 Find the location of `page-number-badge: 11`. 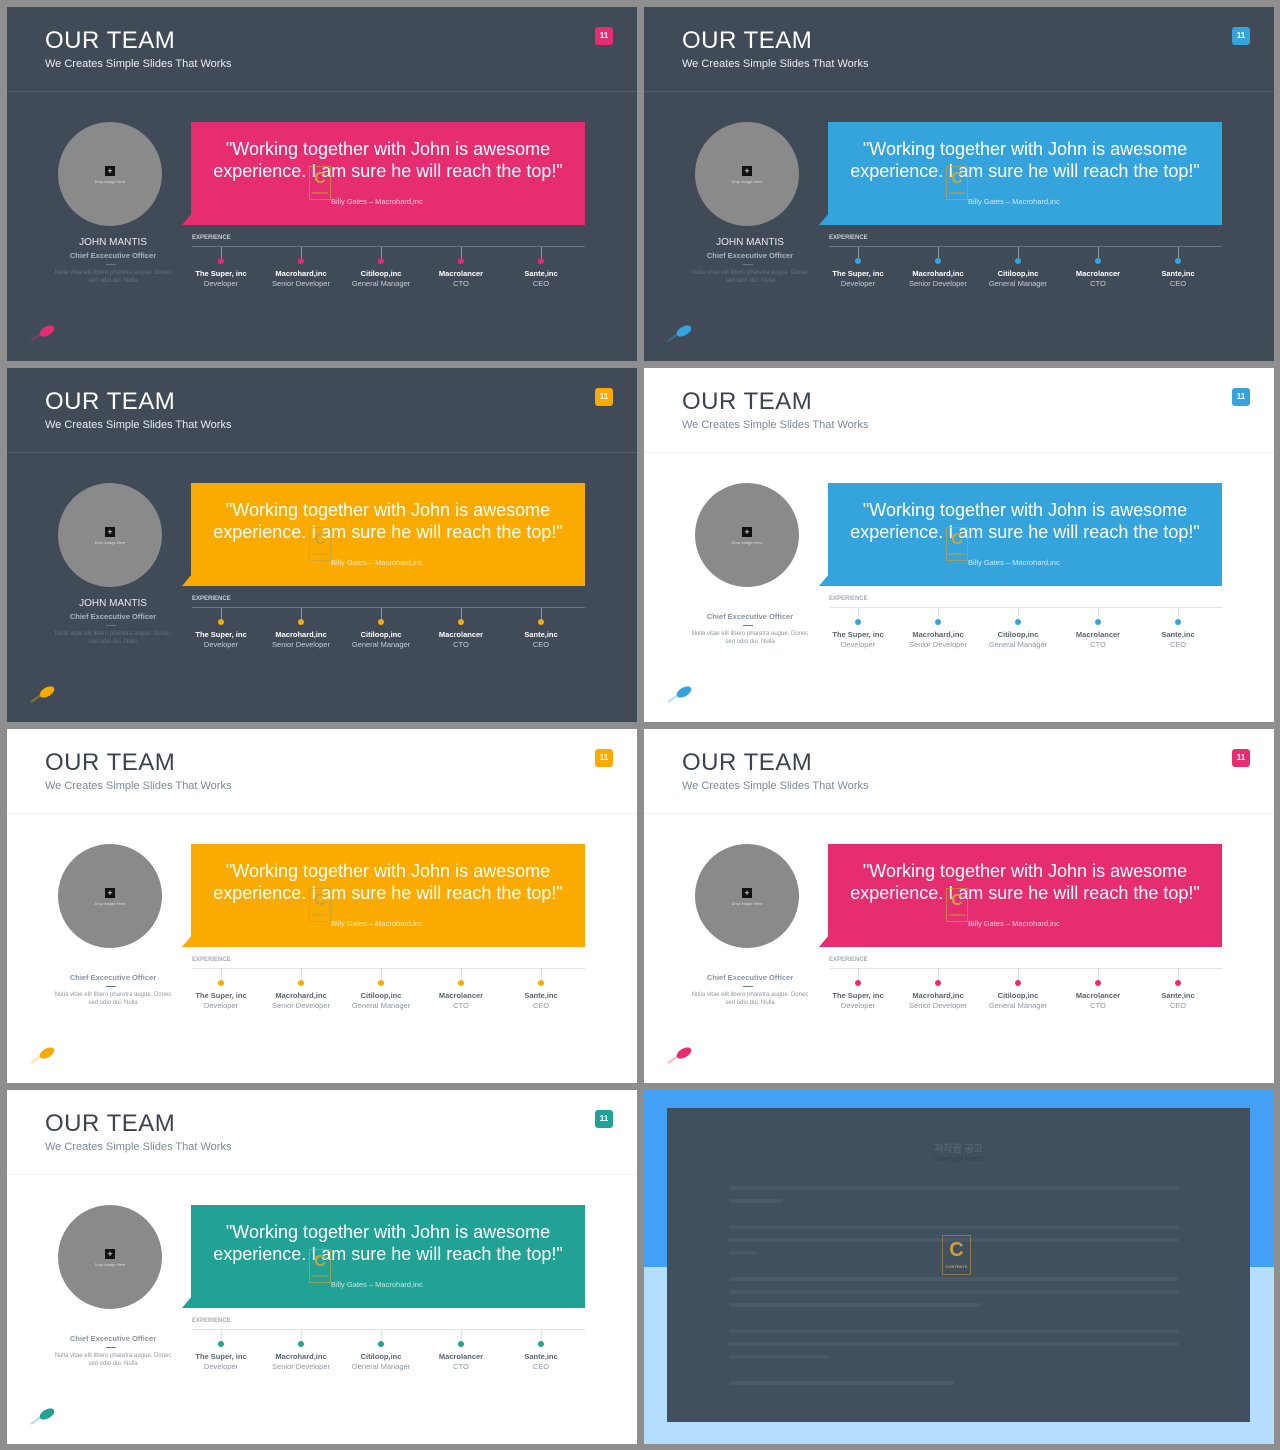

page-number-badge: 11 is located at coordinates (1241, 758).